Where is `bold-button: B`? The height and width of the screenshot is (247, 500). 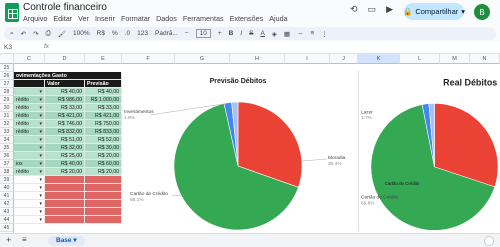
bold-button: B is located at coordinates (231, 33).